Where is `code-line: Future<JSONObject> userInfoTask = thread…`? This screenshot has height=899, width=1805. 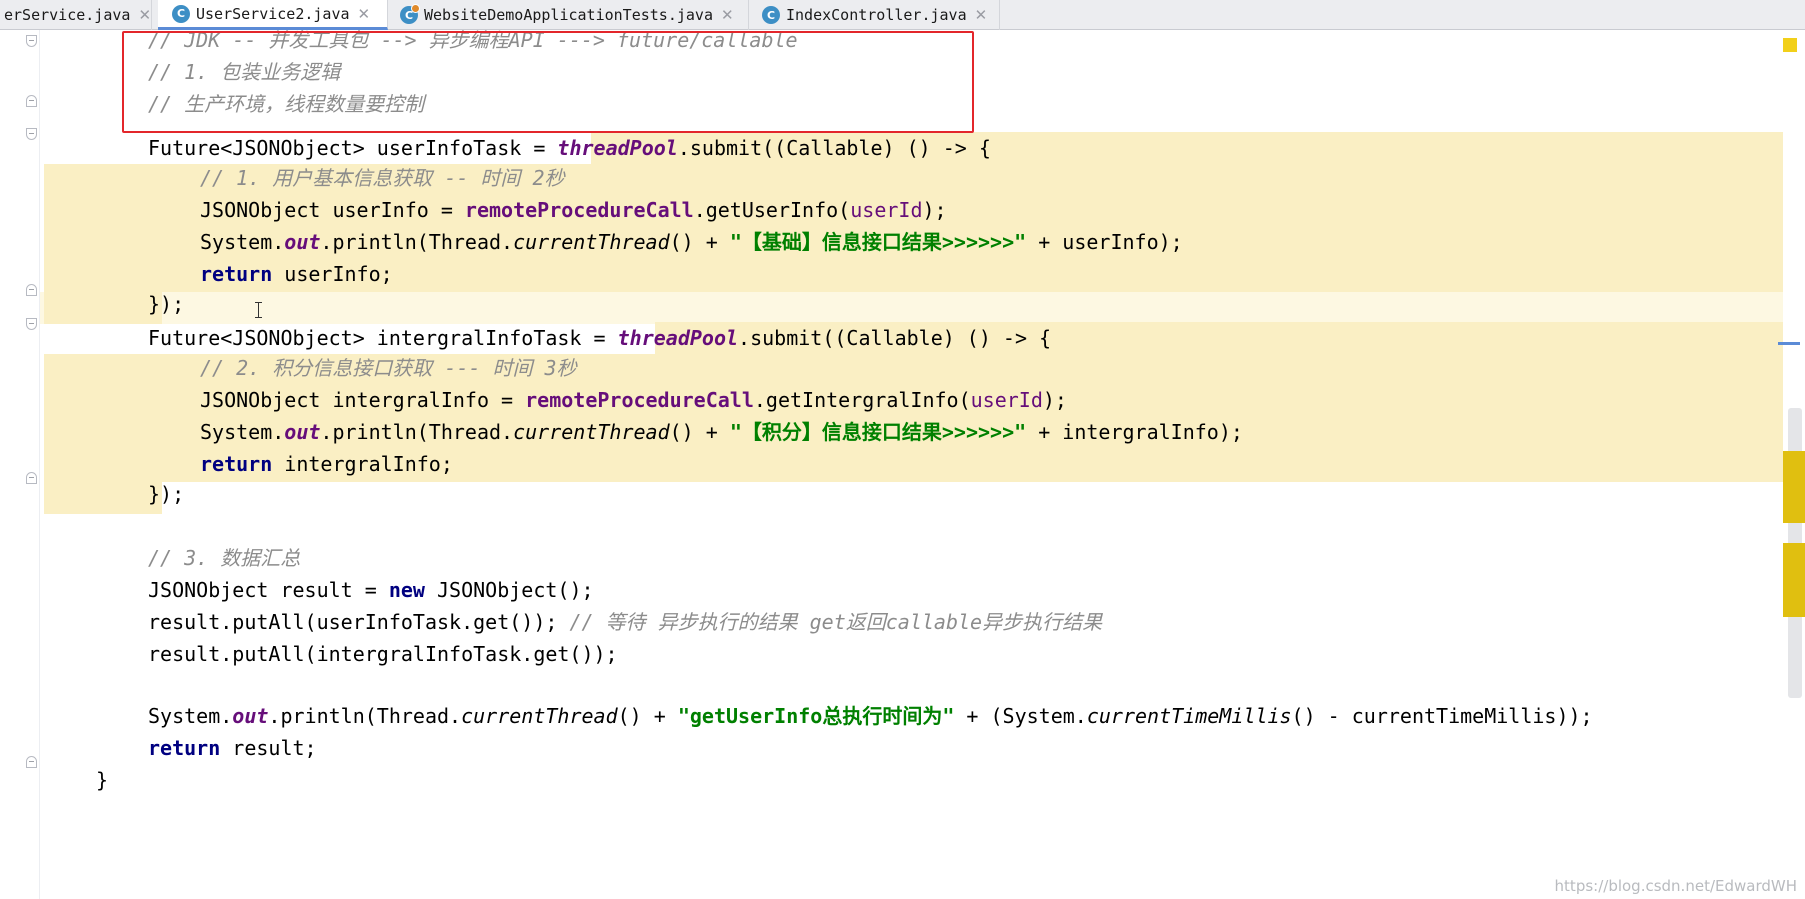
code-line: Future<JSONObject> userInfoTask = thread… is located at coordinates (569, 148).